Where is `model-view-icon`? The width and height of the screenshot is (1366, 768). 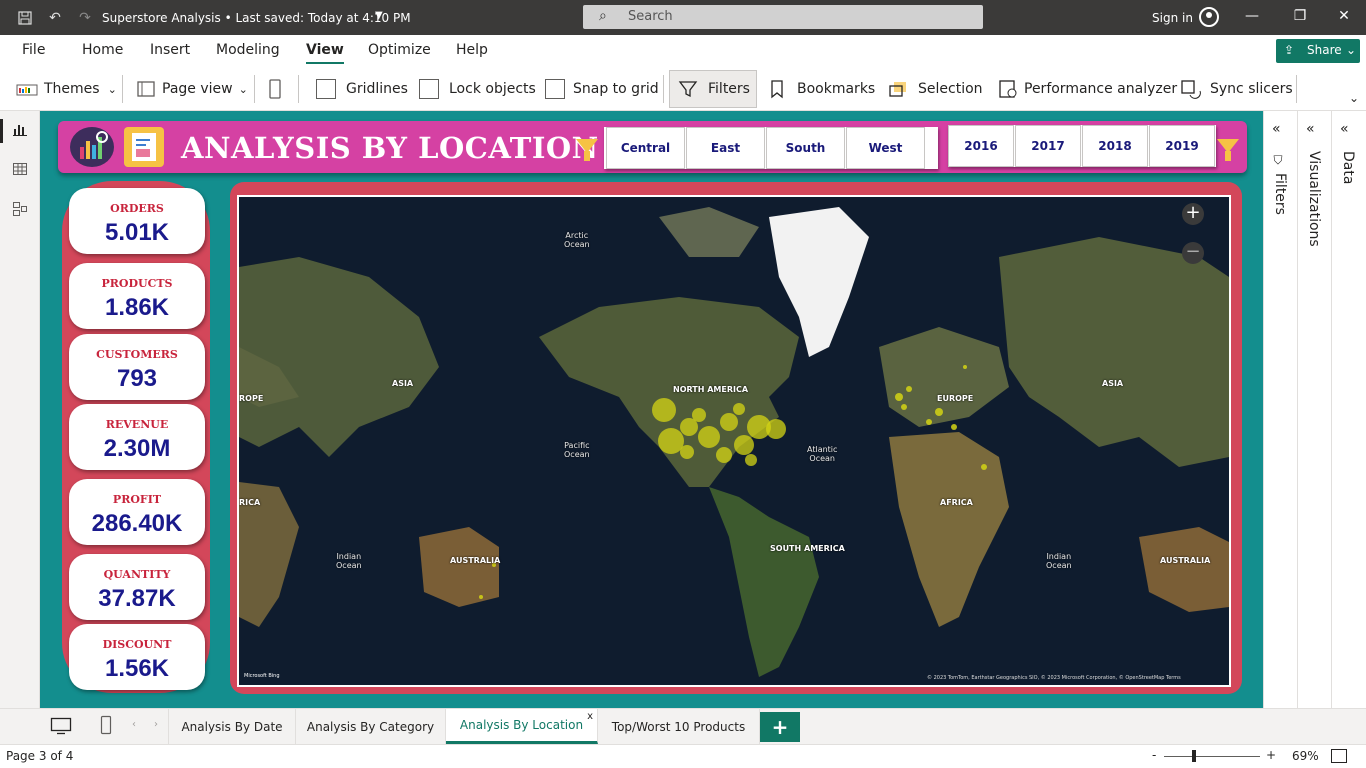 model-view-icon is located at coordinates (20, 211).